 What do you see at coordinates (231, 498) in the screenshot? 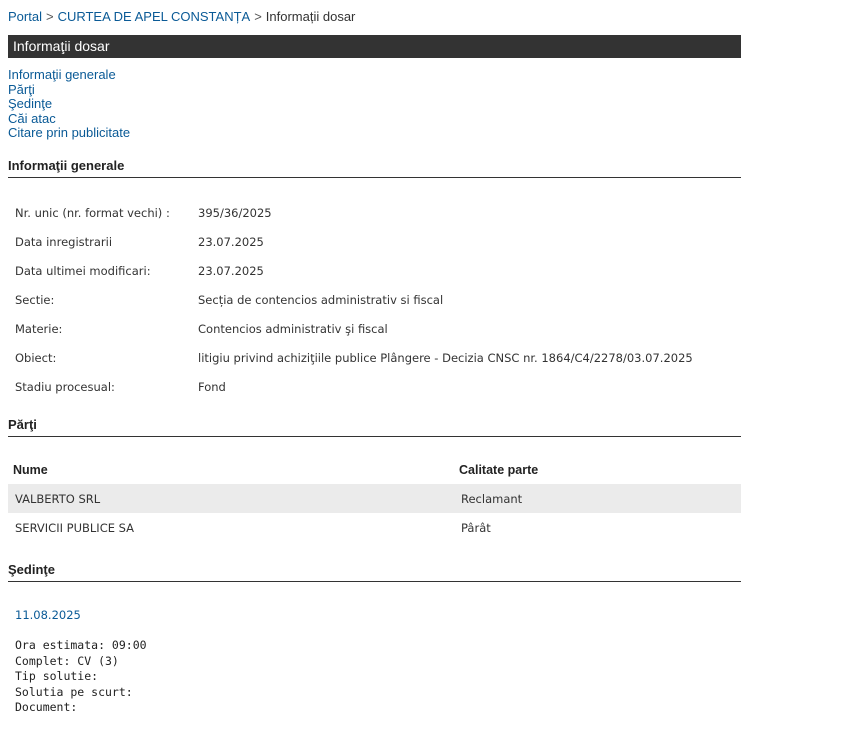
I see `party-name: VALBERTO SRL` at bounding box center [231, 498].